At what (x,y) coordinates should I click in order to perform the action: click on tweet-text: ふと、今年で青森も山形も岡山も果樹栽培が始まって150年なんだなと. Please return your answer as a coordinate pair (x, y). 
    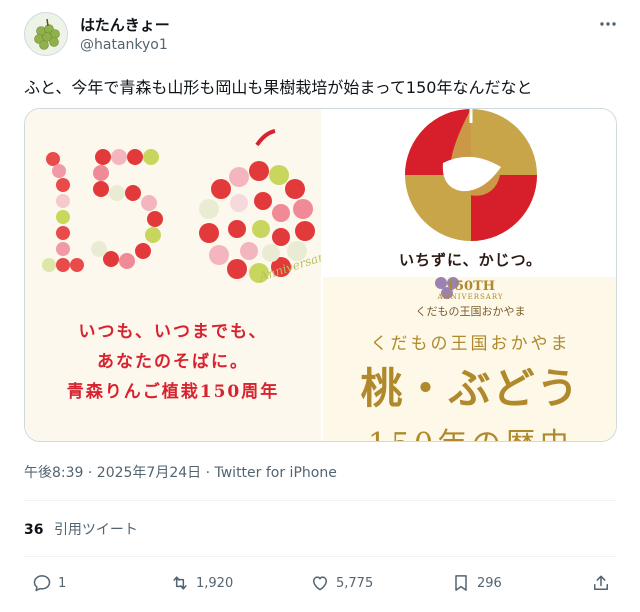
    Looking at the image, I should click on (278, 87).